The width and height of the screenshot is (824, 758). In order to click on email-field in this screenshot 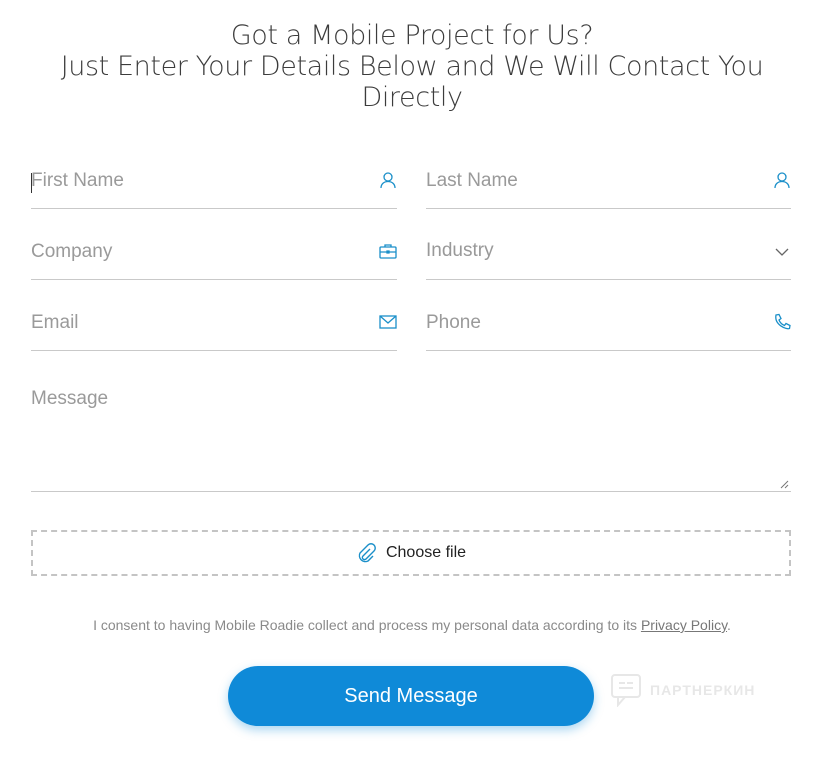, I will do `click(214, 326)`.